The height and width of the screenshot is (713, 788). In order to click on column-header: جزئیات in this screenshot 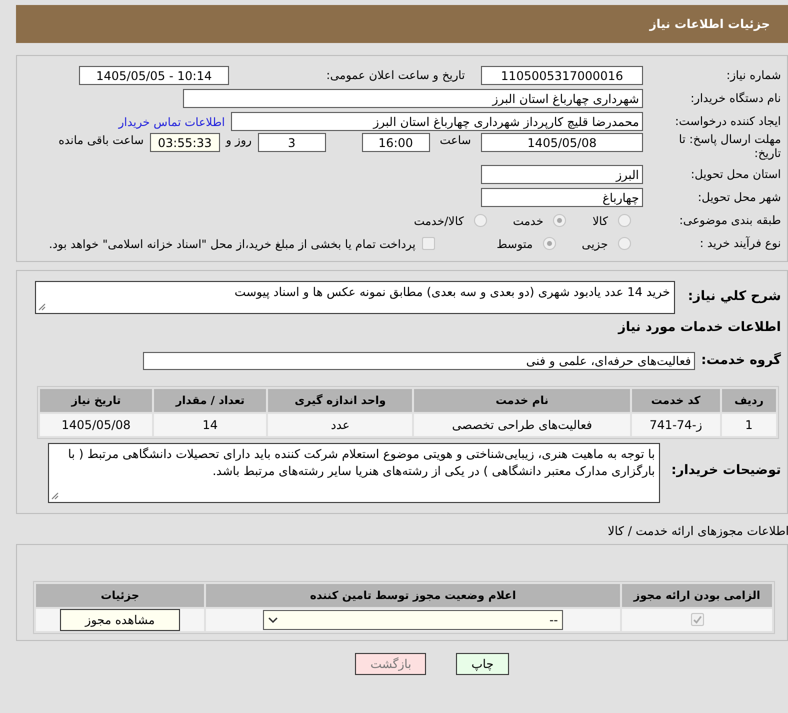, I will do `click(120, 595)`.